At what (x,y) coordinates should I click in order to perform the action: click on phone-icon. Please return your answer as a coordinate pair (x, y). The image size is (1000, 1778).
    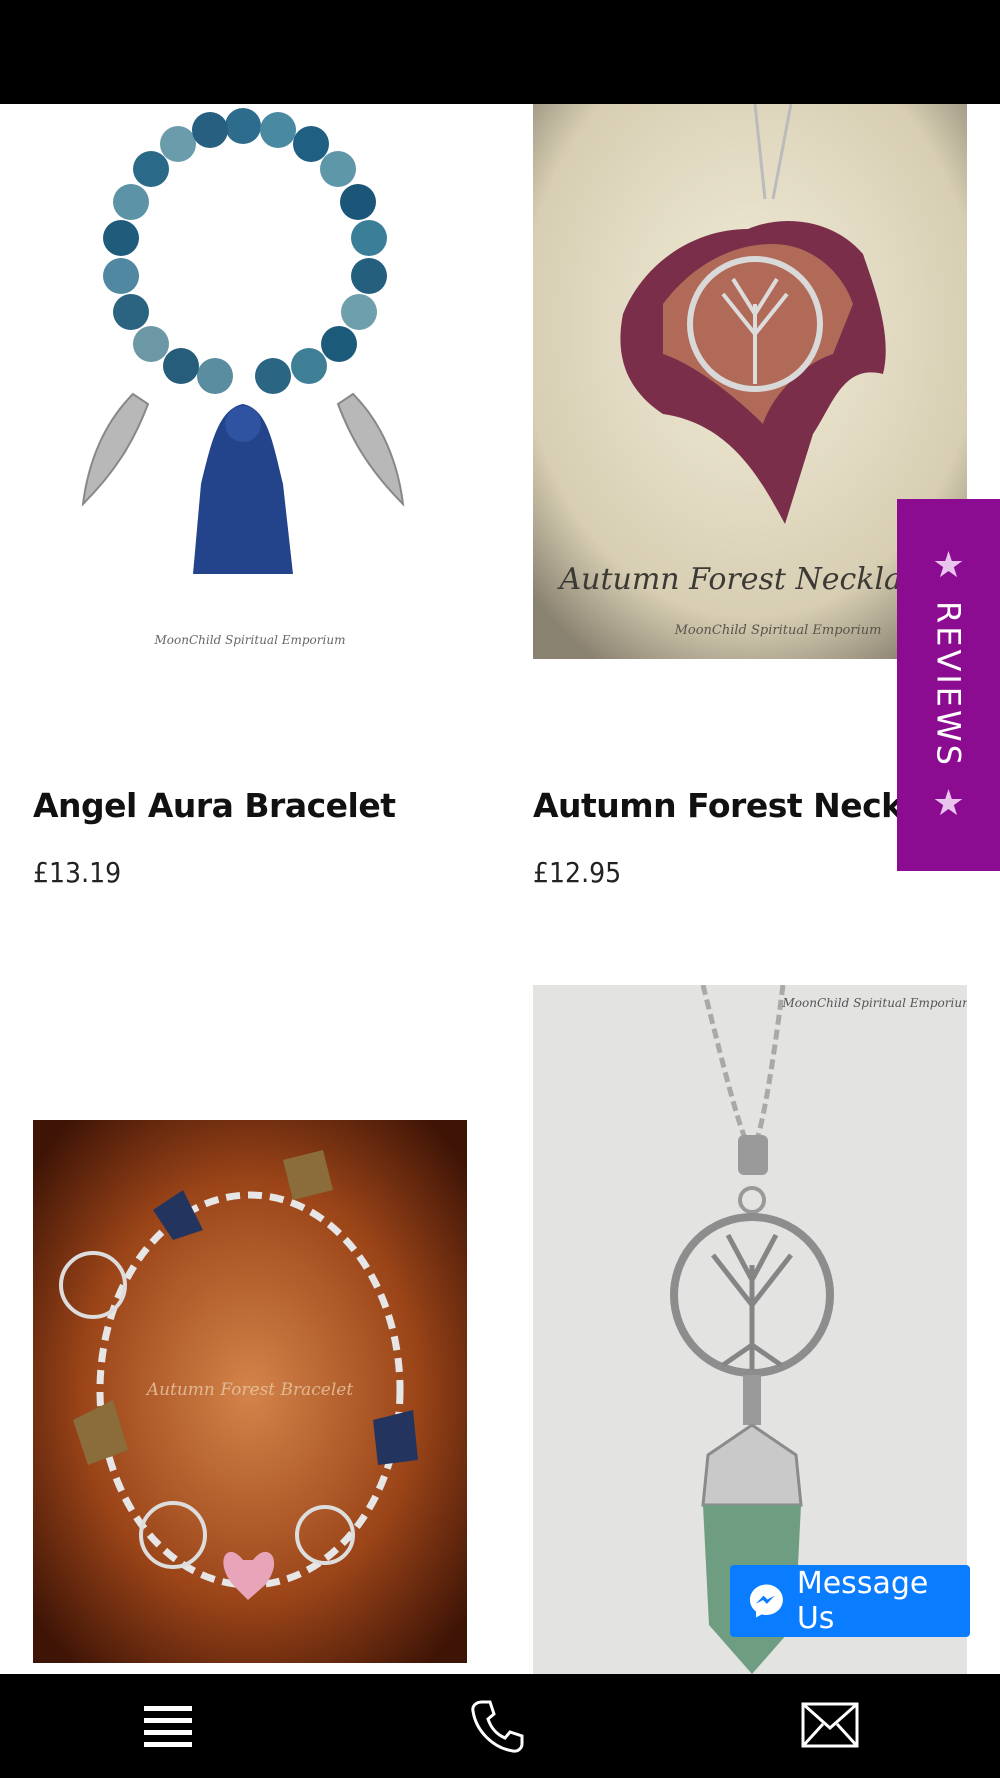
    Looking at the image, I should click on (498, 1726).